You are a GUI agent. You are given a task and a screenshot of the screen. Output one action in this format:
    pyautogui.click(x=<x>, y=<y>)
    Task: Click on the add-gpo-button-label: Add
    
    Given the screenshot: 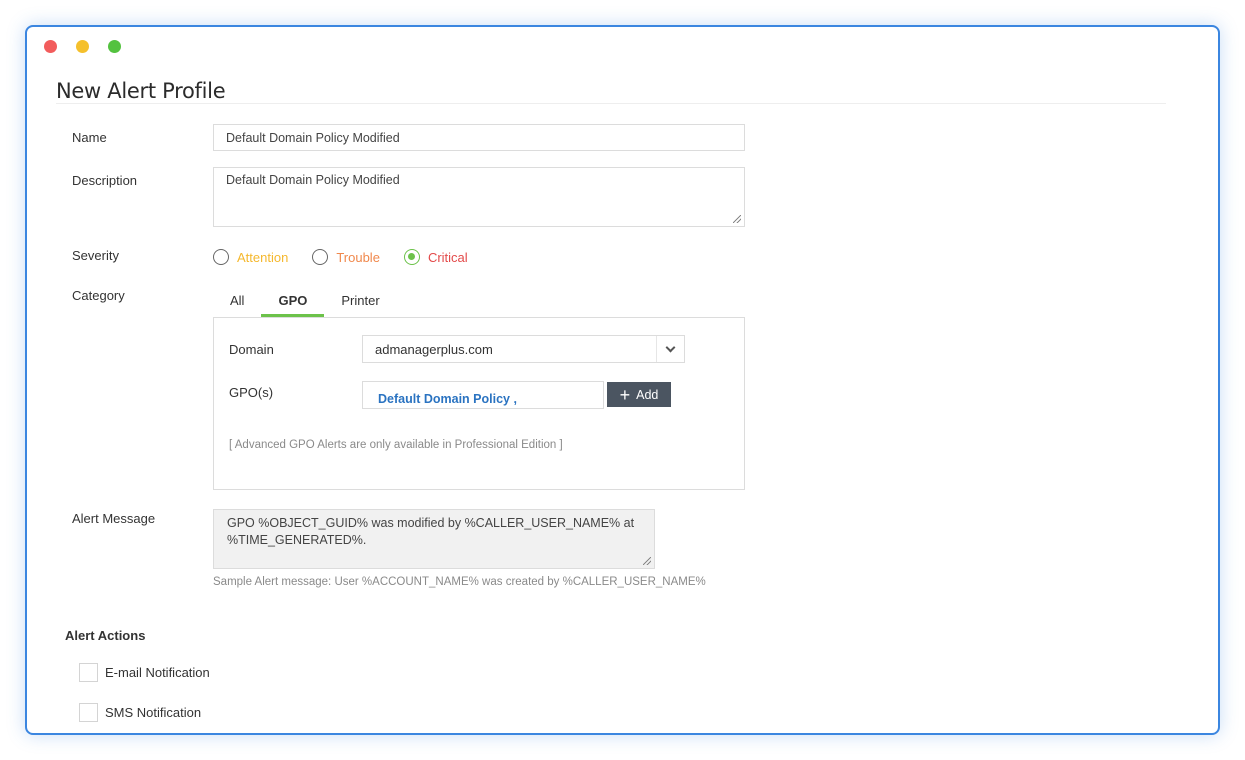 What is the action you would take?
    pyautogui.click(x=647, y=394)
    